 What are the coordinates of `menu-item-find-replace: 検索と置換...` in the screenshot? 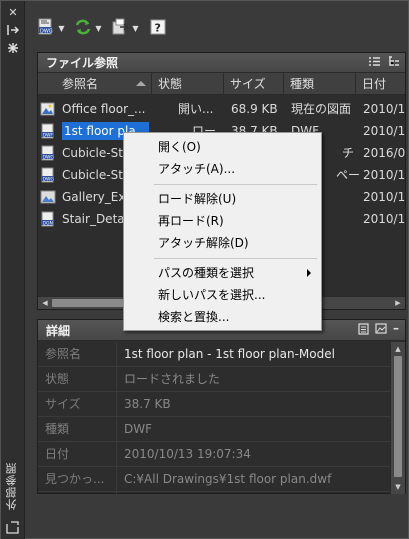 It's located at (222, 317).